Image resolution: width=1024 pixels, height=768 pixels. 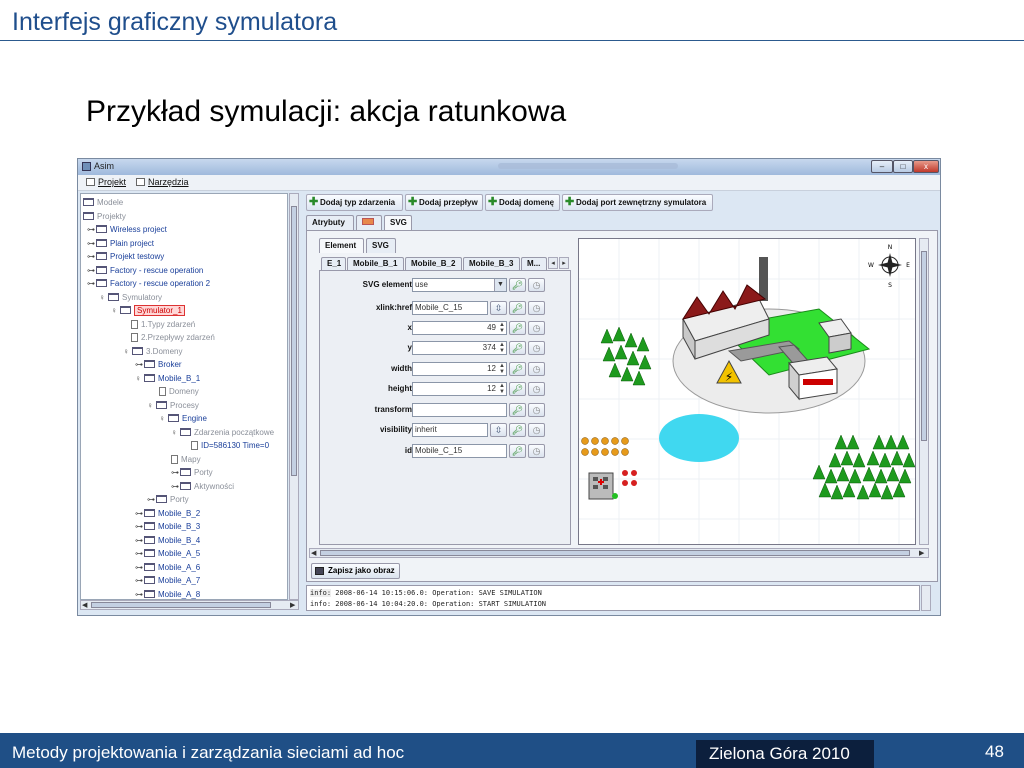 What do you see at coordinates (459, 328) in the screenshot?
I see `x-field: 49 ▲ ▼` at bounding box center [459, 328].